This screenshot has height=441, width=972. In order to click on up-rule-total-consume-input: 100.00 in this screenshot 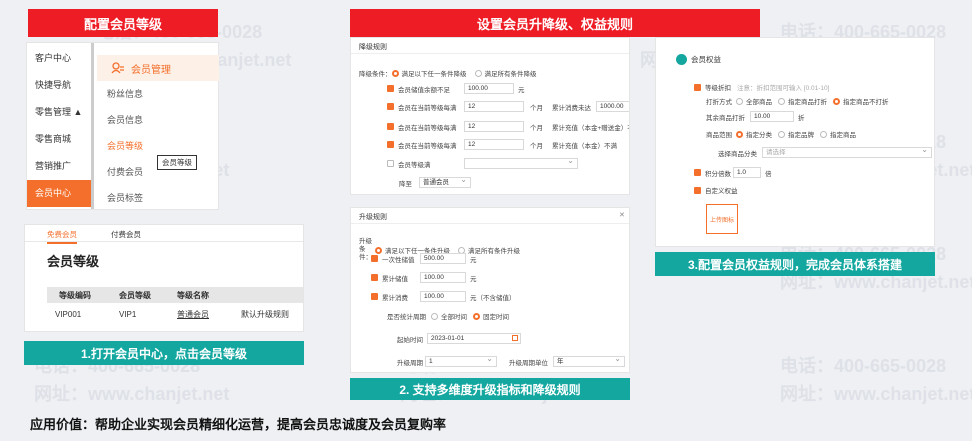, I will do `click(443, 296)`.